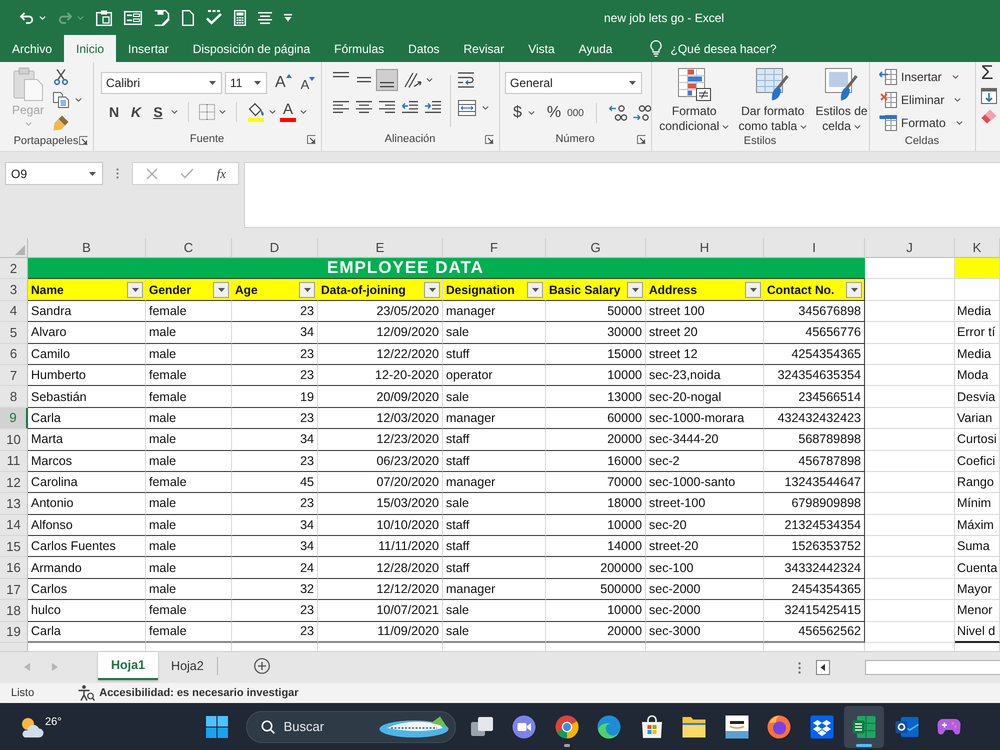  Describe the element at coordinates (413, 80) in the screenshot. I see `orientation-icon` at that location.